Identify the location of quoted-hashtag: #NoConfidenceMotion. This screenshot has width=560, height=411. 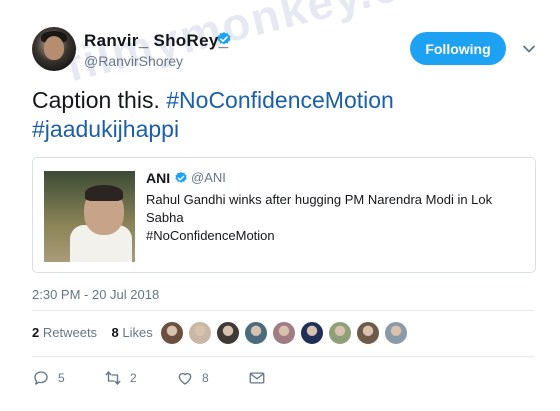
(336, 236).